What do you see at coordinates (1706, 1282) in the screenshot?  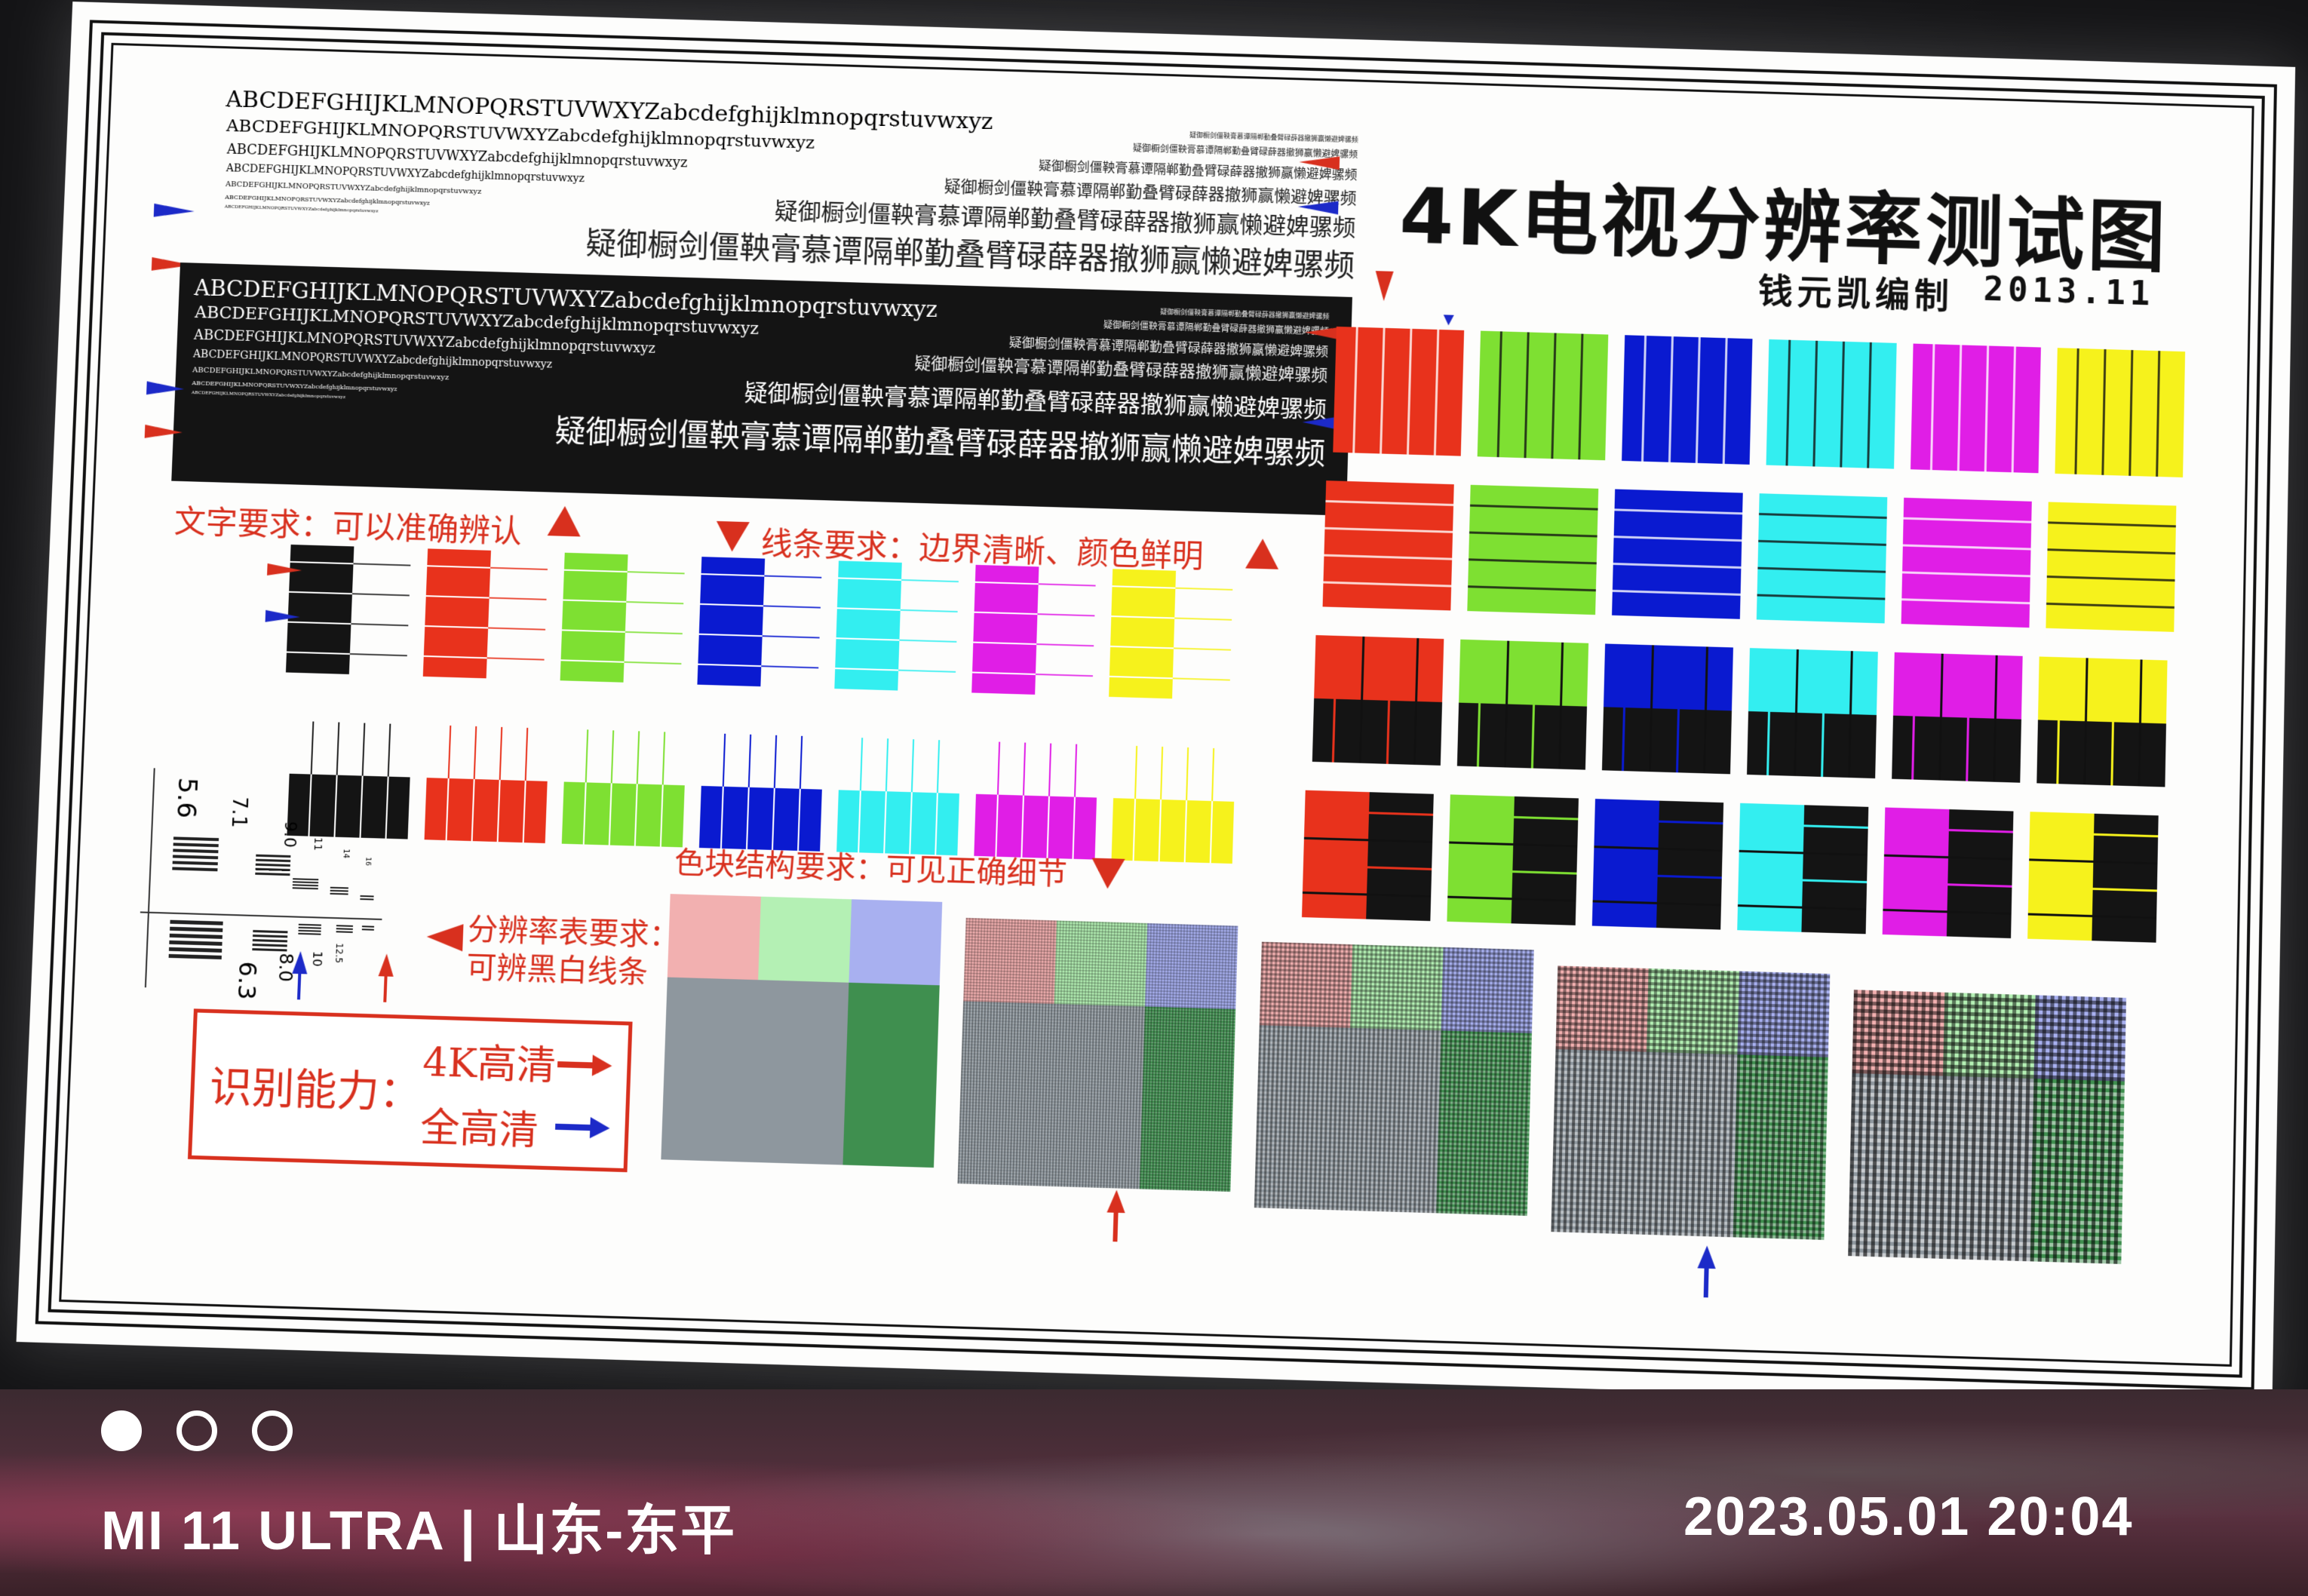 I see `blue-arrow-shaft` at bounding box center [1706, 1282].